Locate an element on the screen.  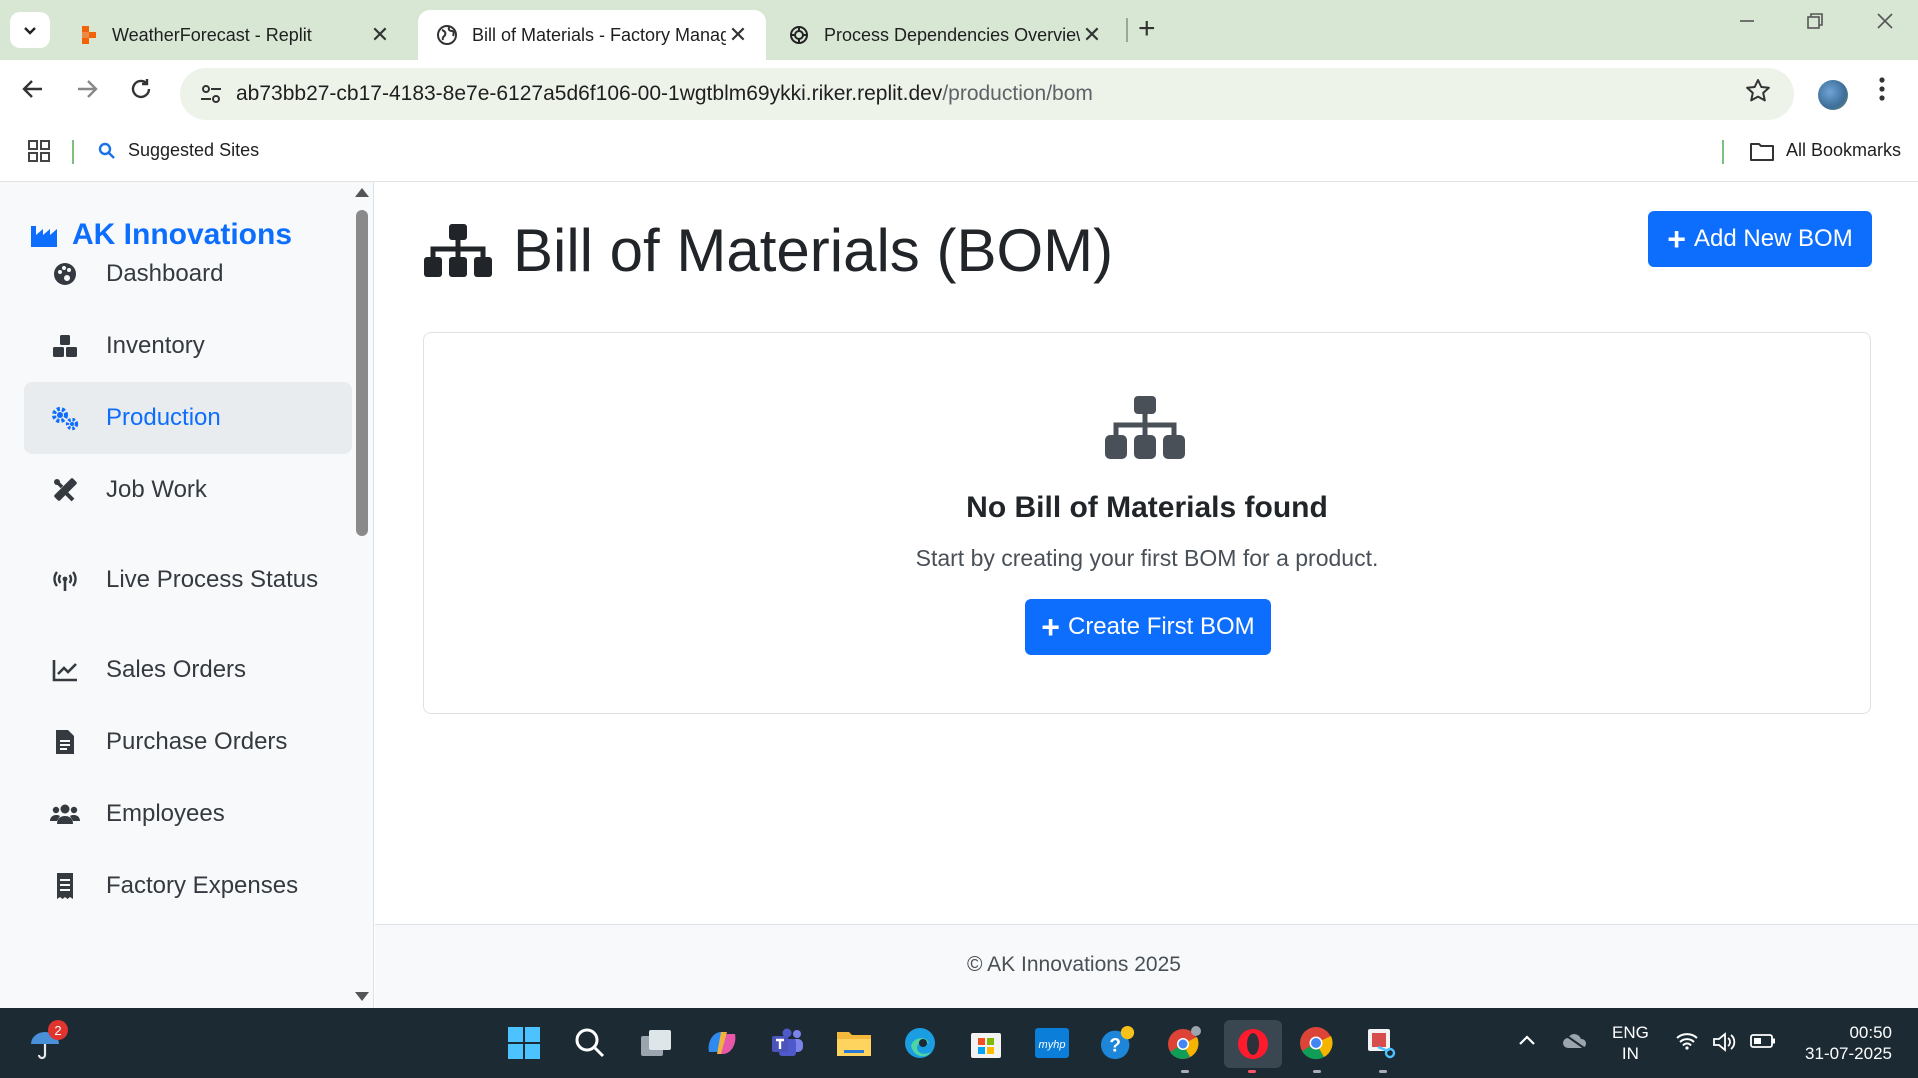
tab-weatherforecast: WeatherForecast - Replit ✕ is located at coordinates (233, 35).